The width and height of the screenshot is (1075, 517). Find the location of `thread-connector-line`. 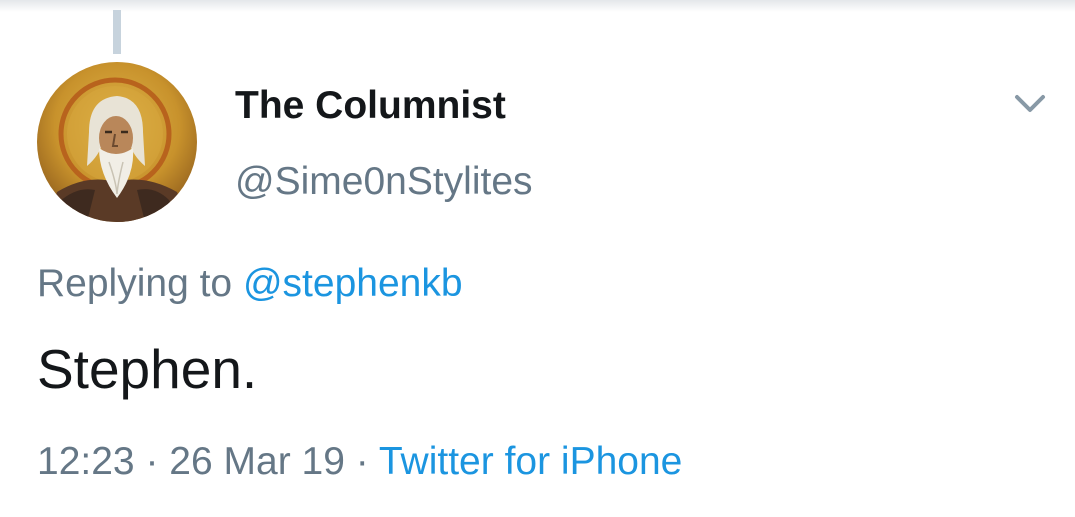

thread-connector-line is located at coordinates (117, 32).